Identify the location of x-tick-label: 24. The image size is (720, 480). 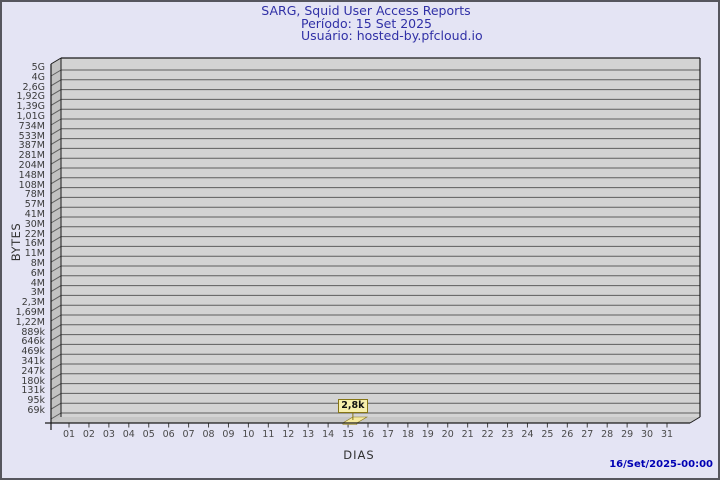
(527, 434).